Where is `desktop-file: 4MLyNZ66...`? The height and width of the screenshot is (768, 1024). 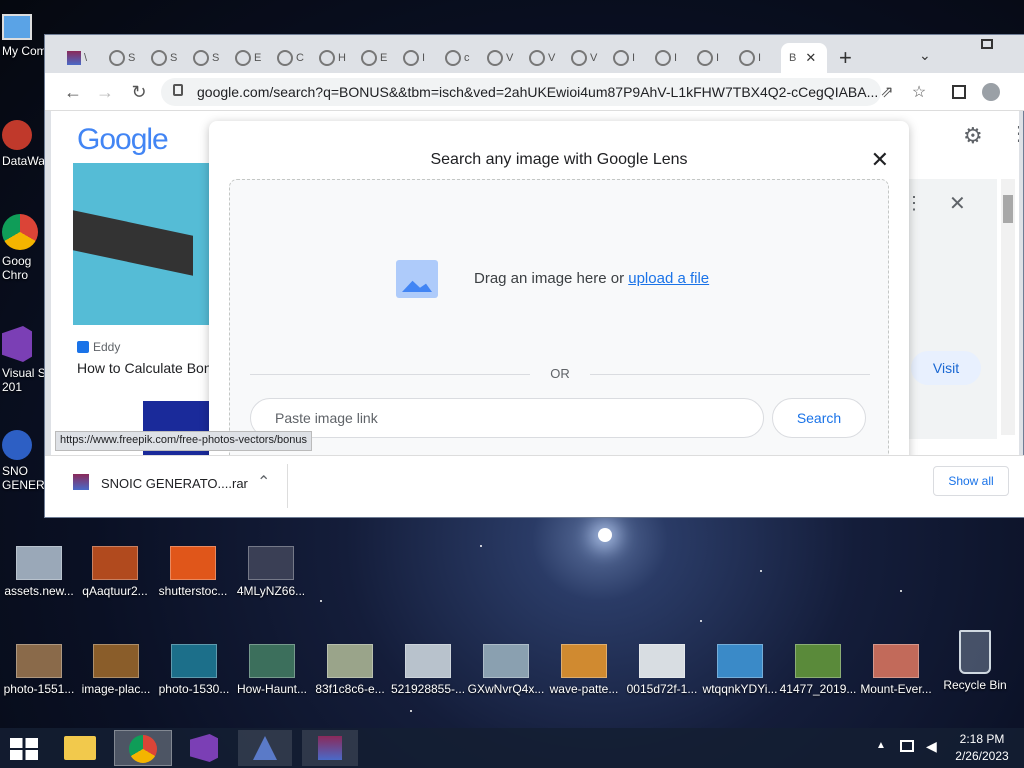
desktop-file: 4MLyNZ66... is located at coordinates (271, 572).